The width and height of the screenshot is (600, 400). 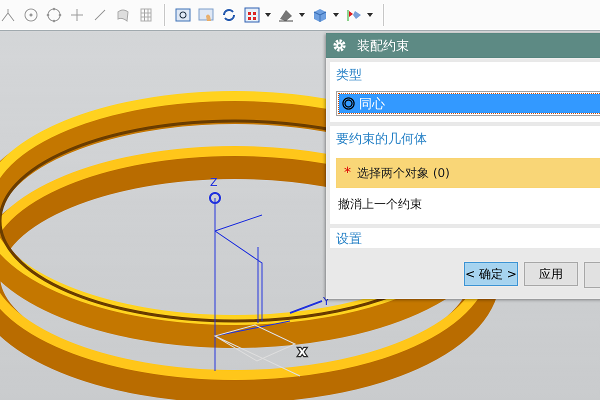 What do you see at coordinates (54, 15) in the screenshot?
I see `circle-points-icon` at bounding box center [54, 15].